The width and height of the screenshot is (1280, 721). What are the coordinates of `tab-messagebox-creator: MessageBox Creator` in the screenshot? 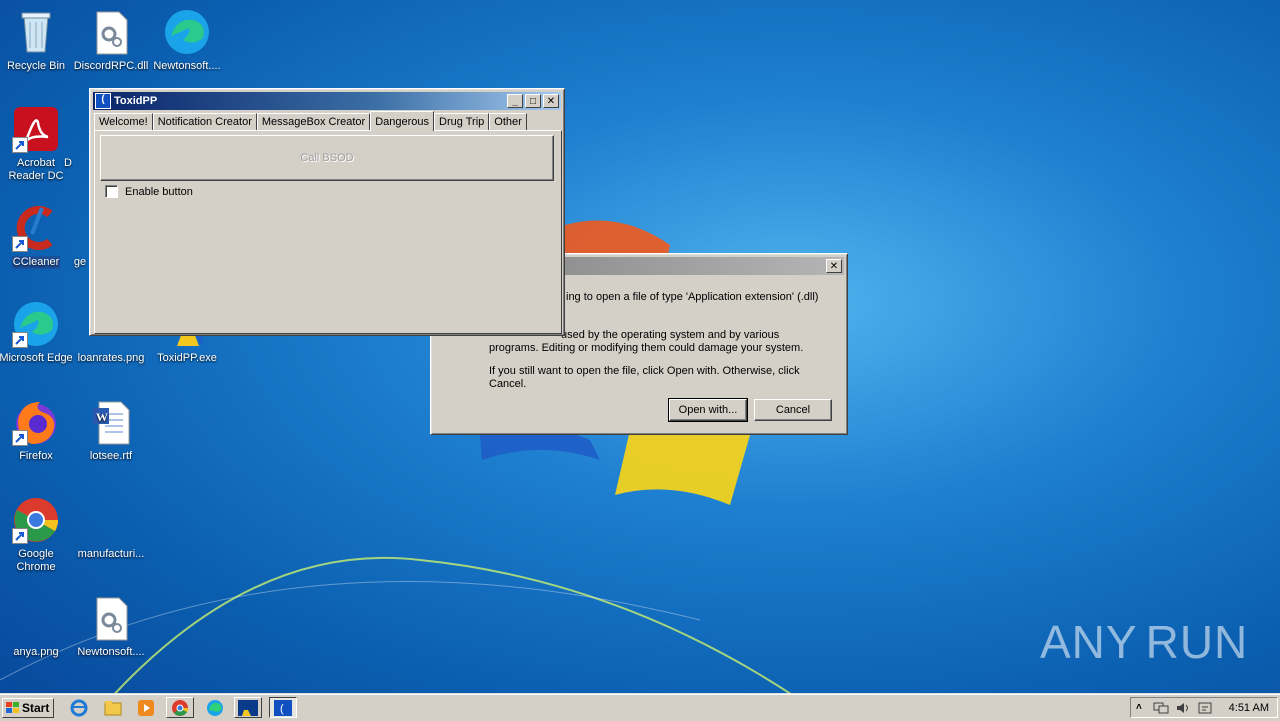 It's located at (313, 121).